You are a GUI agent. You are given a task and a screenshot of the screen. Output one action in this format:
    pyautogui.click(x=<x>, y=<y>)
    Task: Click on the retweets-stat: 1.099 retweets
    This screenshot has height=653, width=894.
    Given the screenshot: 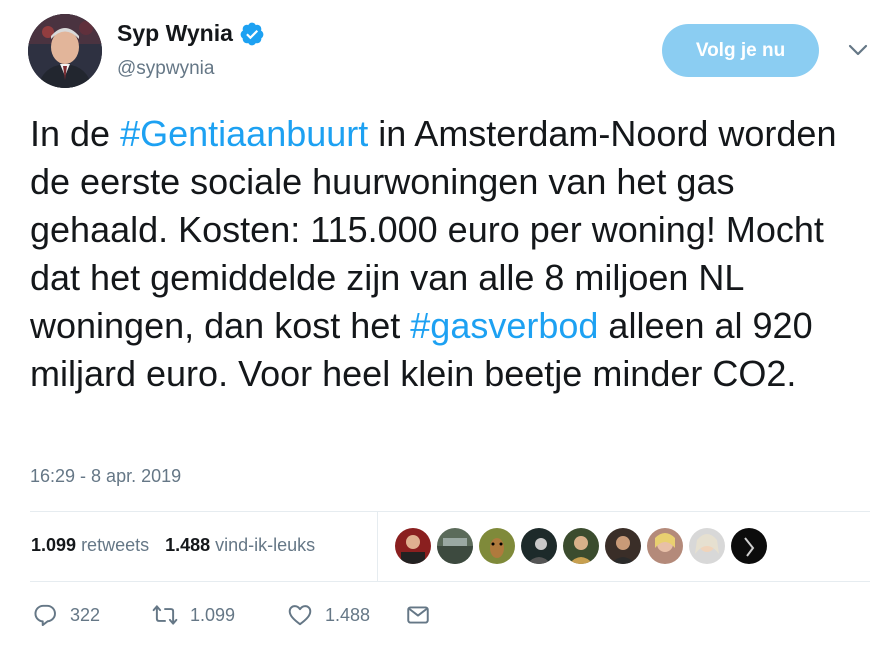 What is the action you would take?
    pyautogui.click(x=90, y=545)
    